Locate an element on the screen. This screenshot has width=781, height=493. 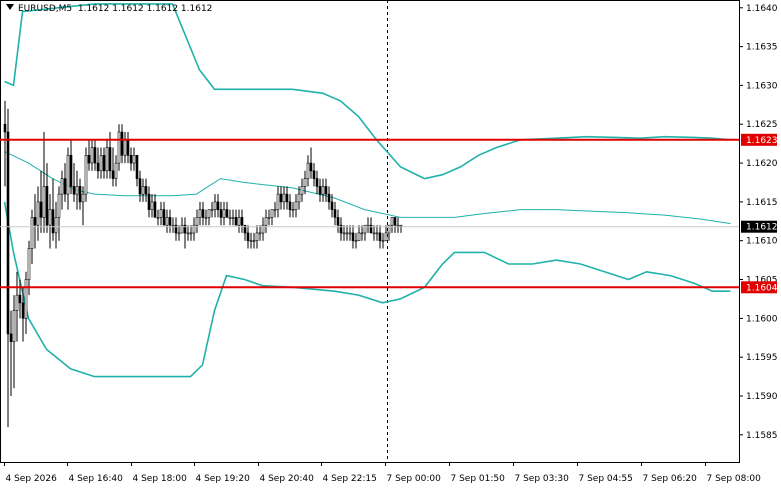
y-tick-label: 1.1590 is located at coordinates (762, 397).